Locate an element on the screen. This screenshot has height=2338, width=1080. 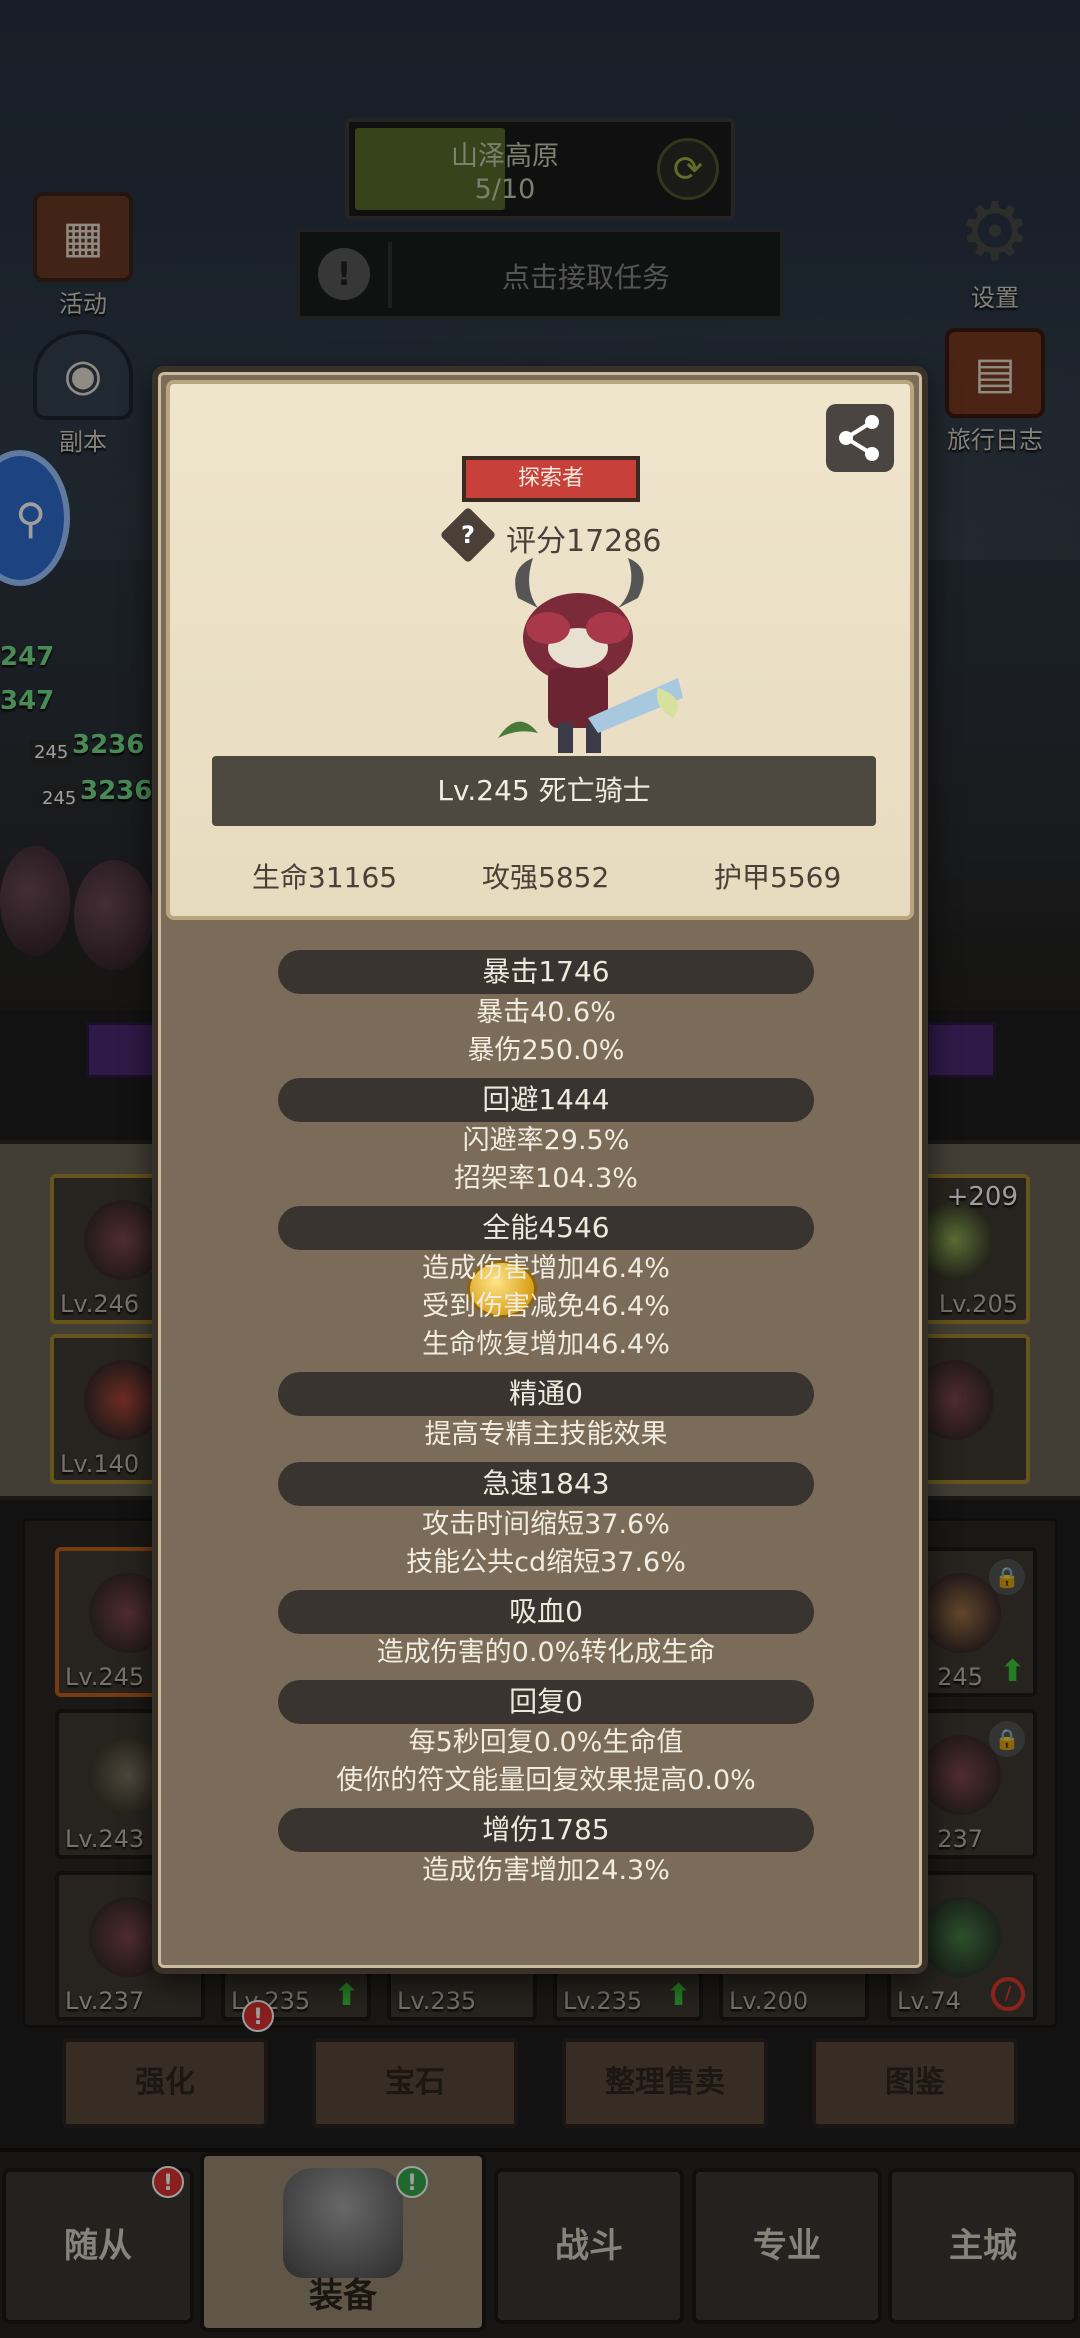
hp-stat: 生命31165 is located at coordinates (325, 877).